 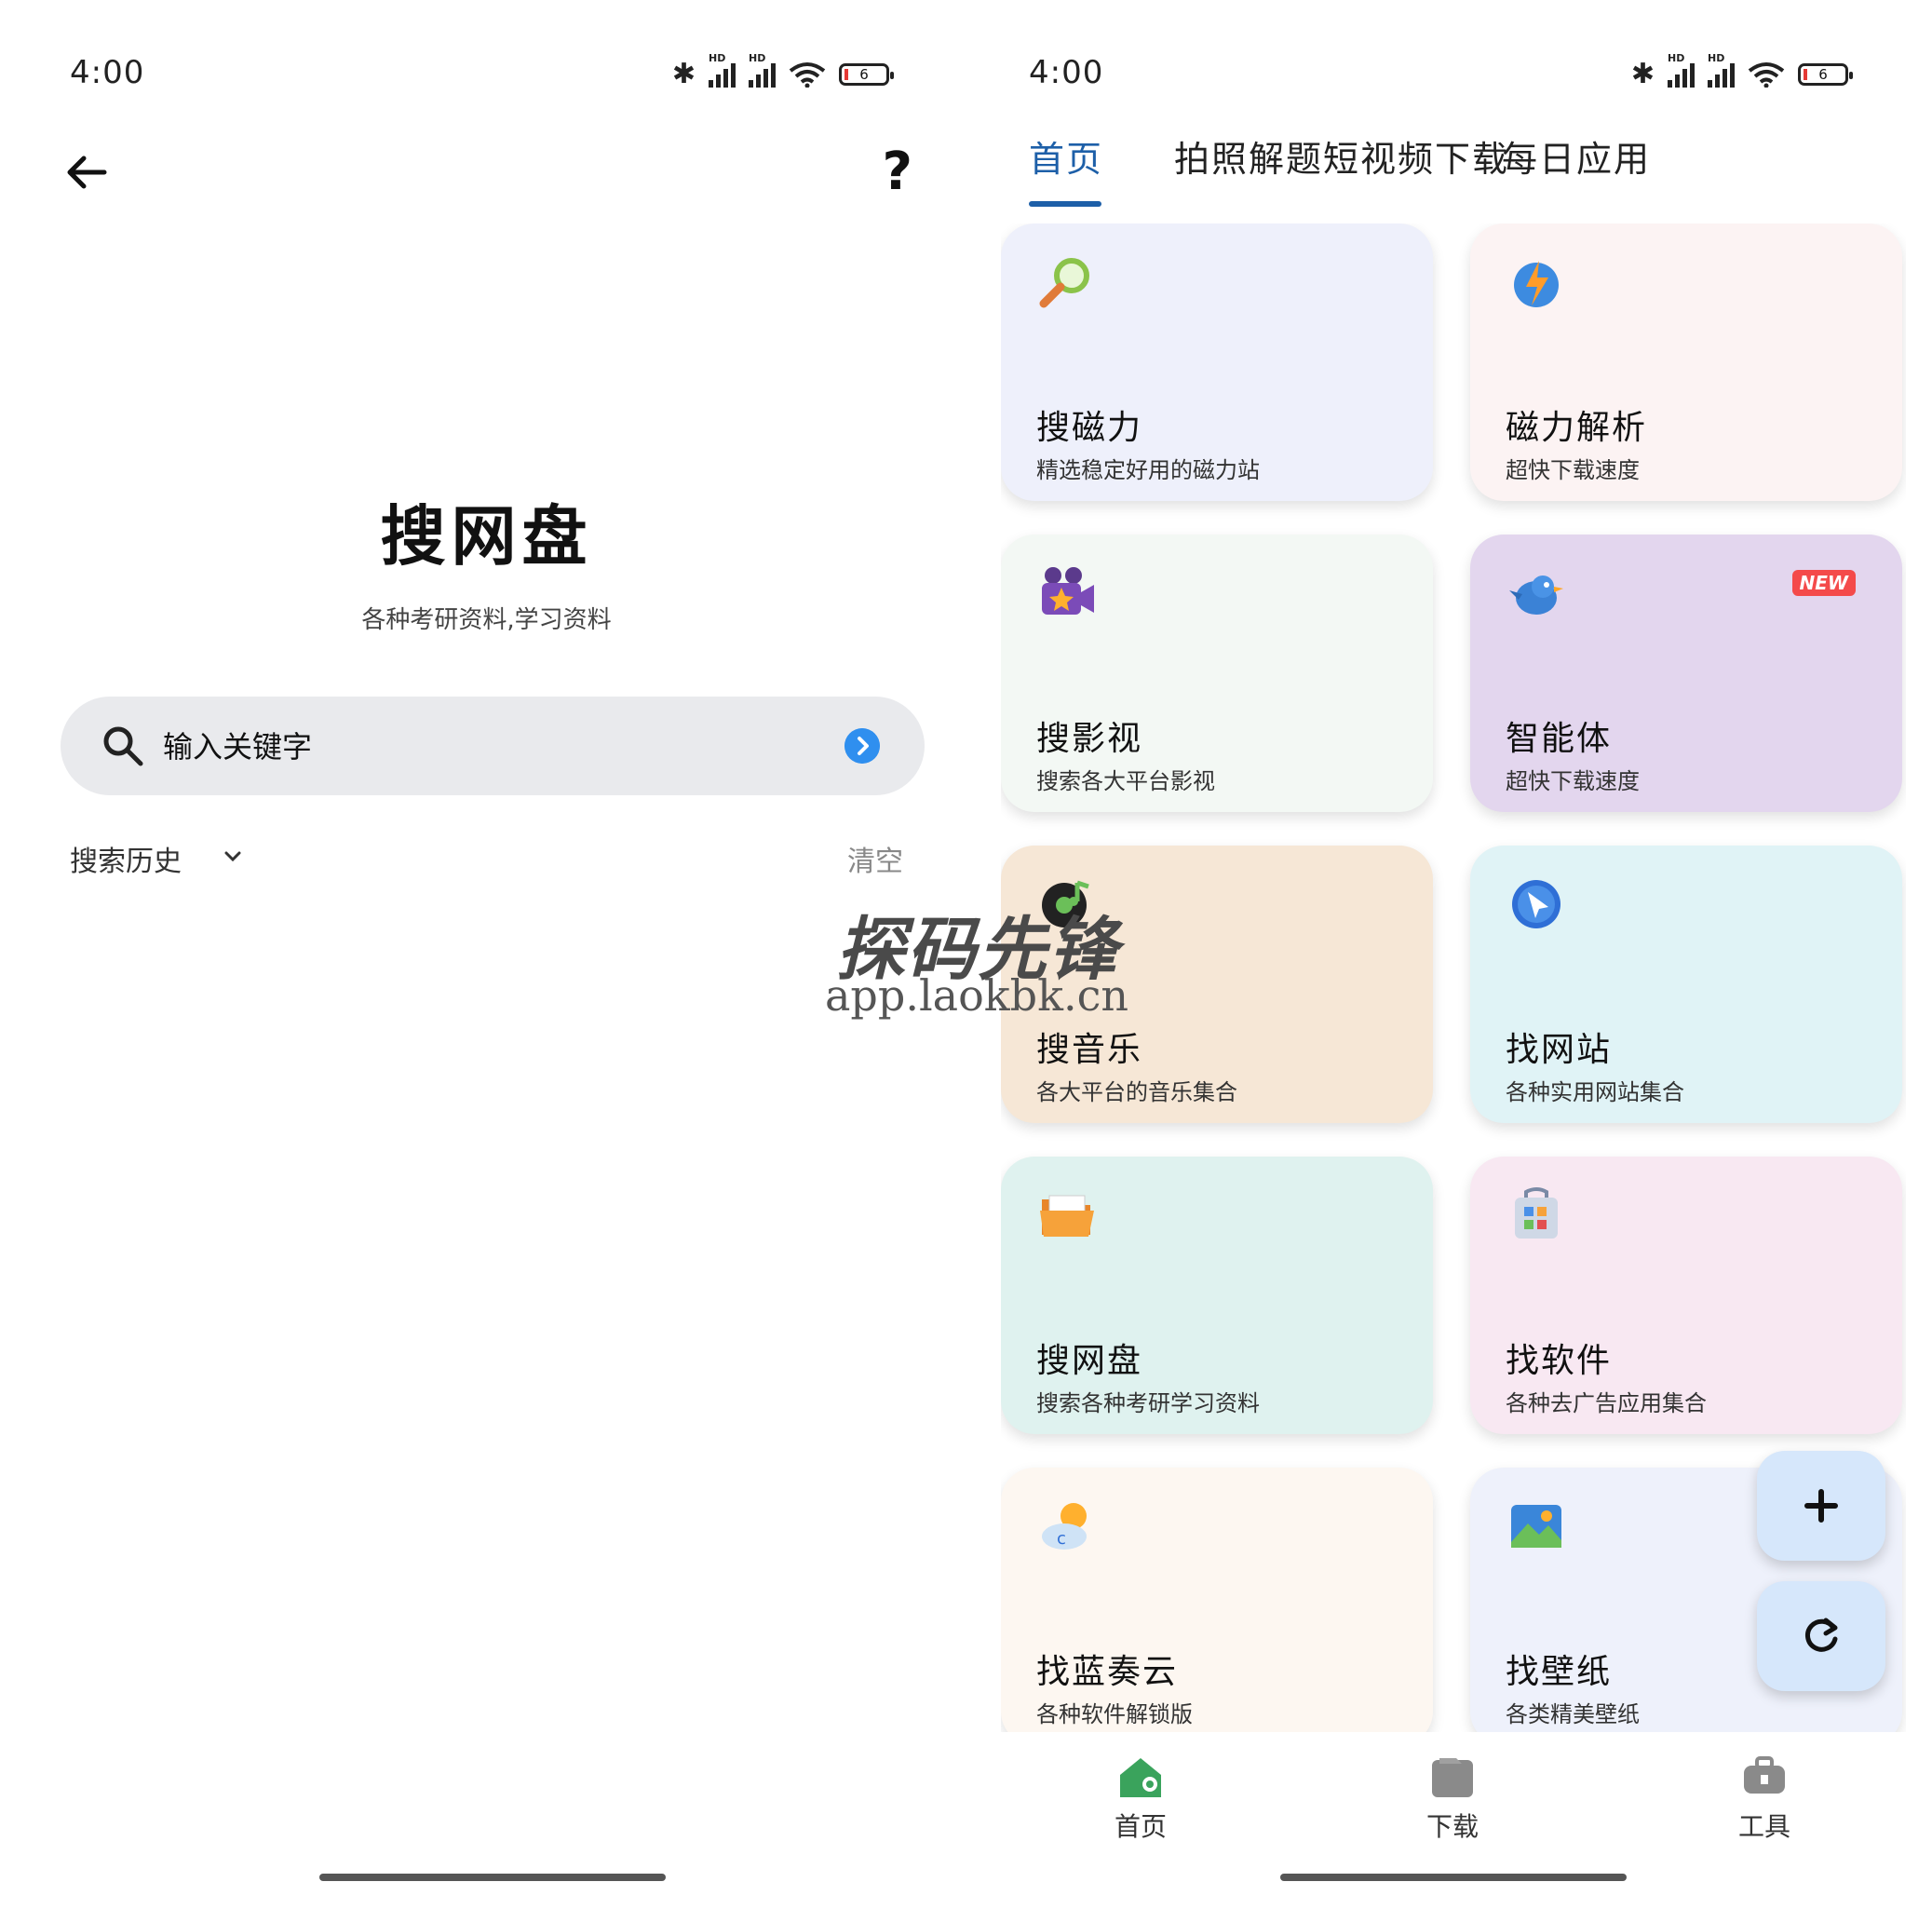 I want to click on nav-download: 下载, so click(x=1452, y=1799).